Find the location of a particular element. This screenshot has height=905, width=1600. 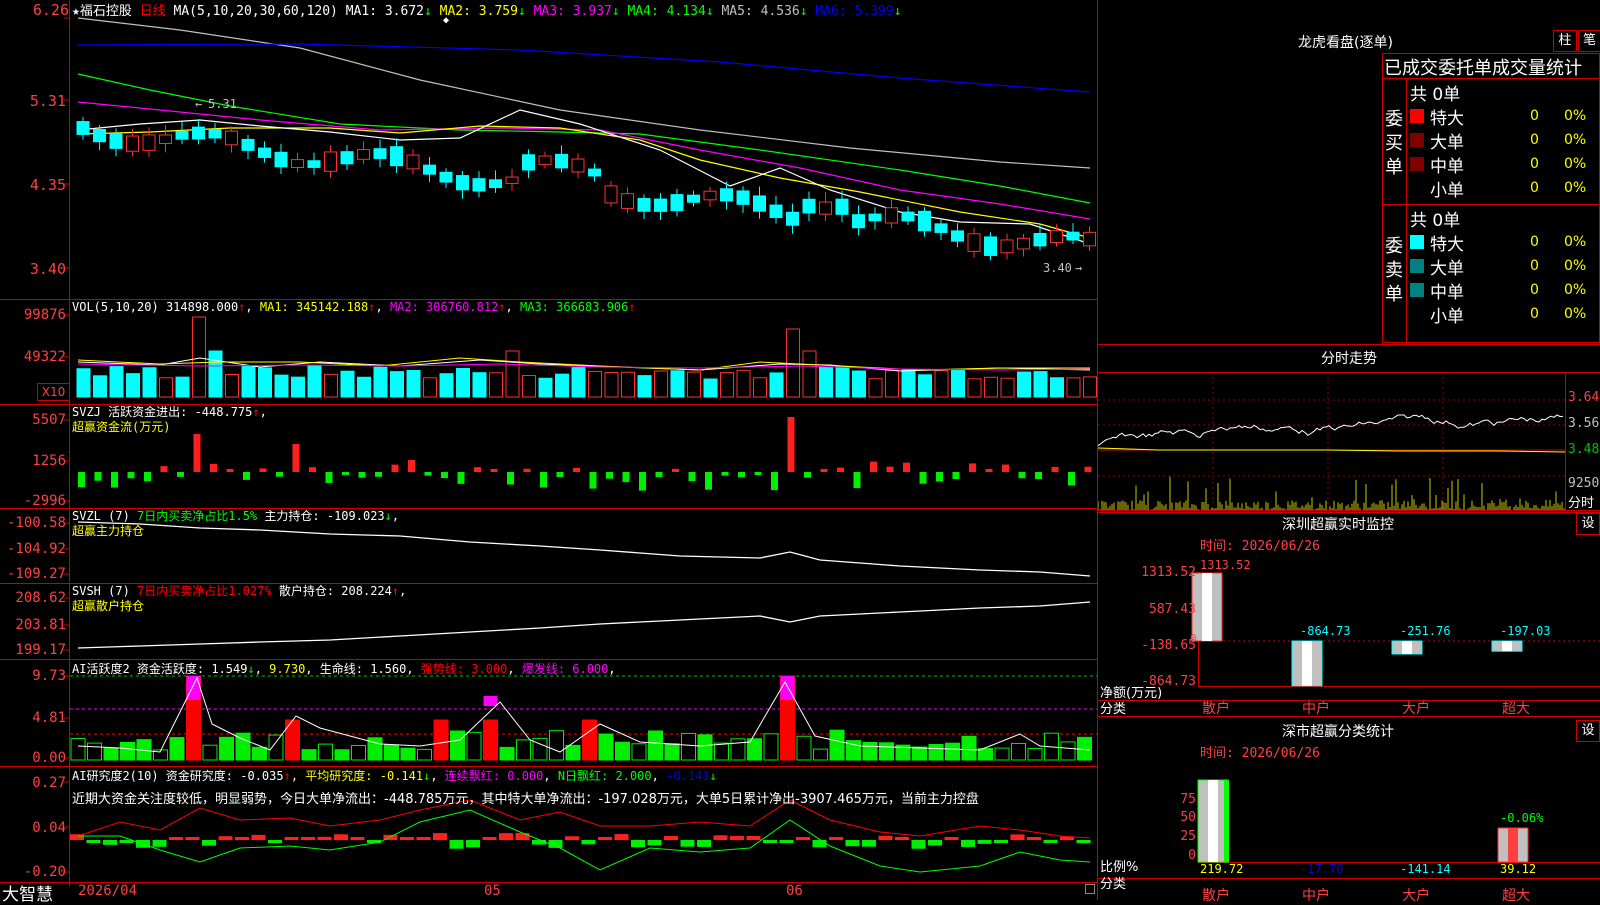

x-axis-label: 06 is located at coordinates (794, 891).